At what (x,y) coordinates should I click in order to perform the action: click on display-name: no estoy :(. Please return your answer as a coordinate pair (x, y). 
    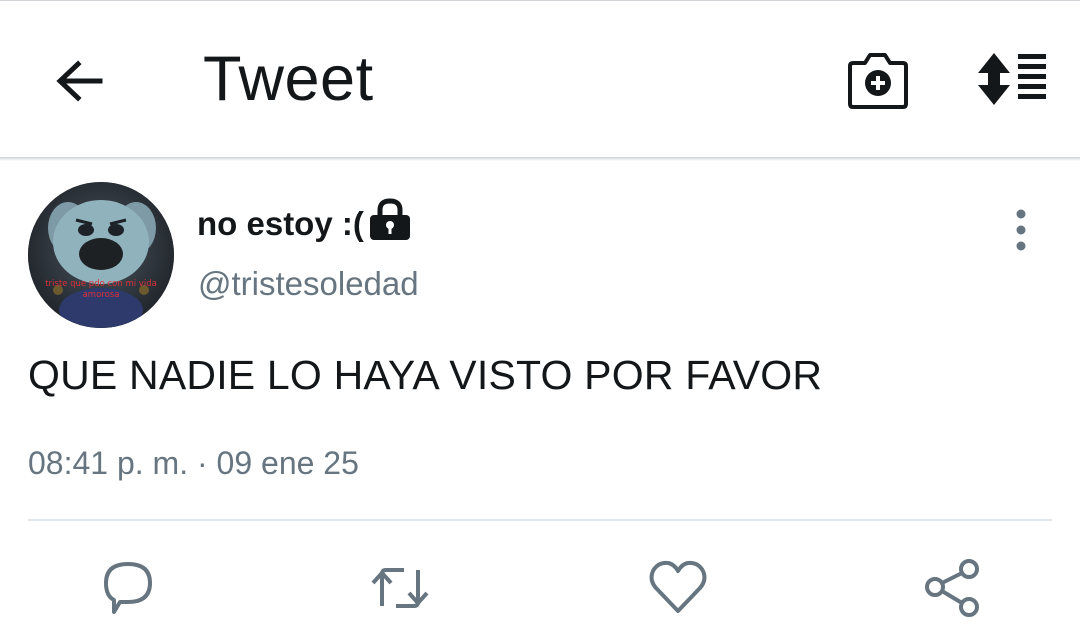
    Looking at the image, I should click on (280, 224).